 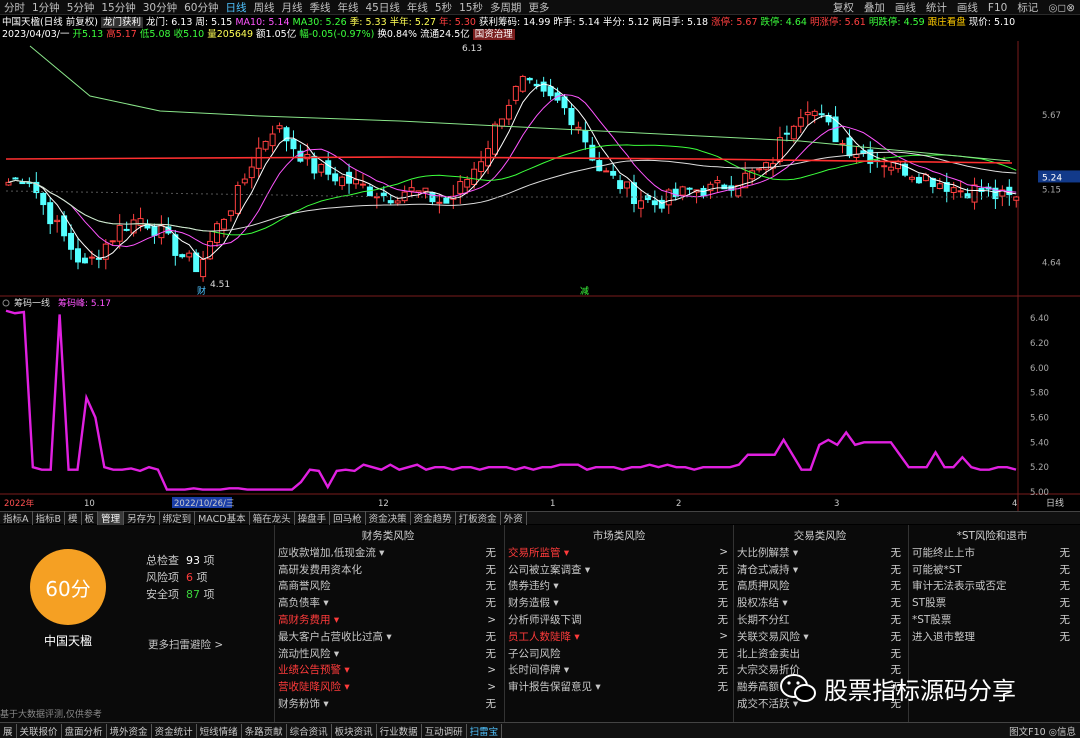 What do you see at coordinates (219, 730) in the screenshot?
I see `bottom-tab-5: 短线情绪` at bounding box center [219, 730].